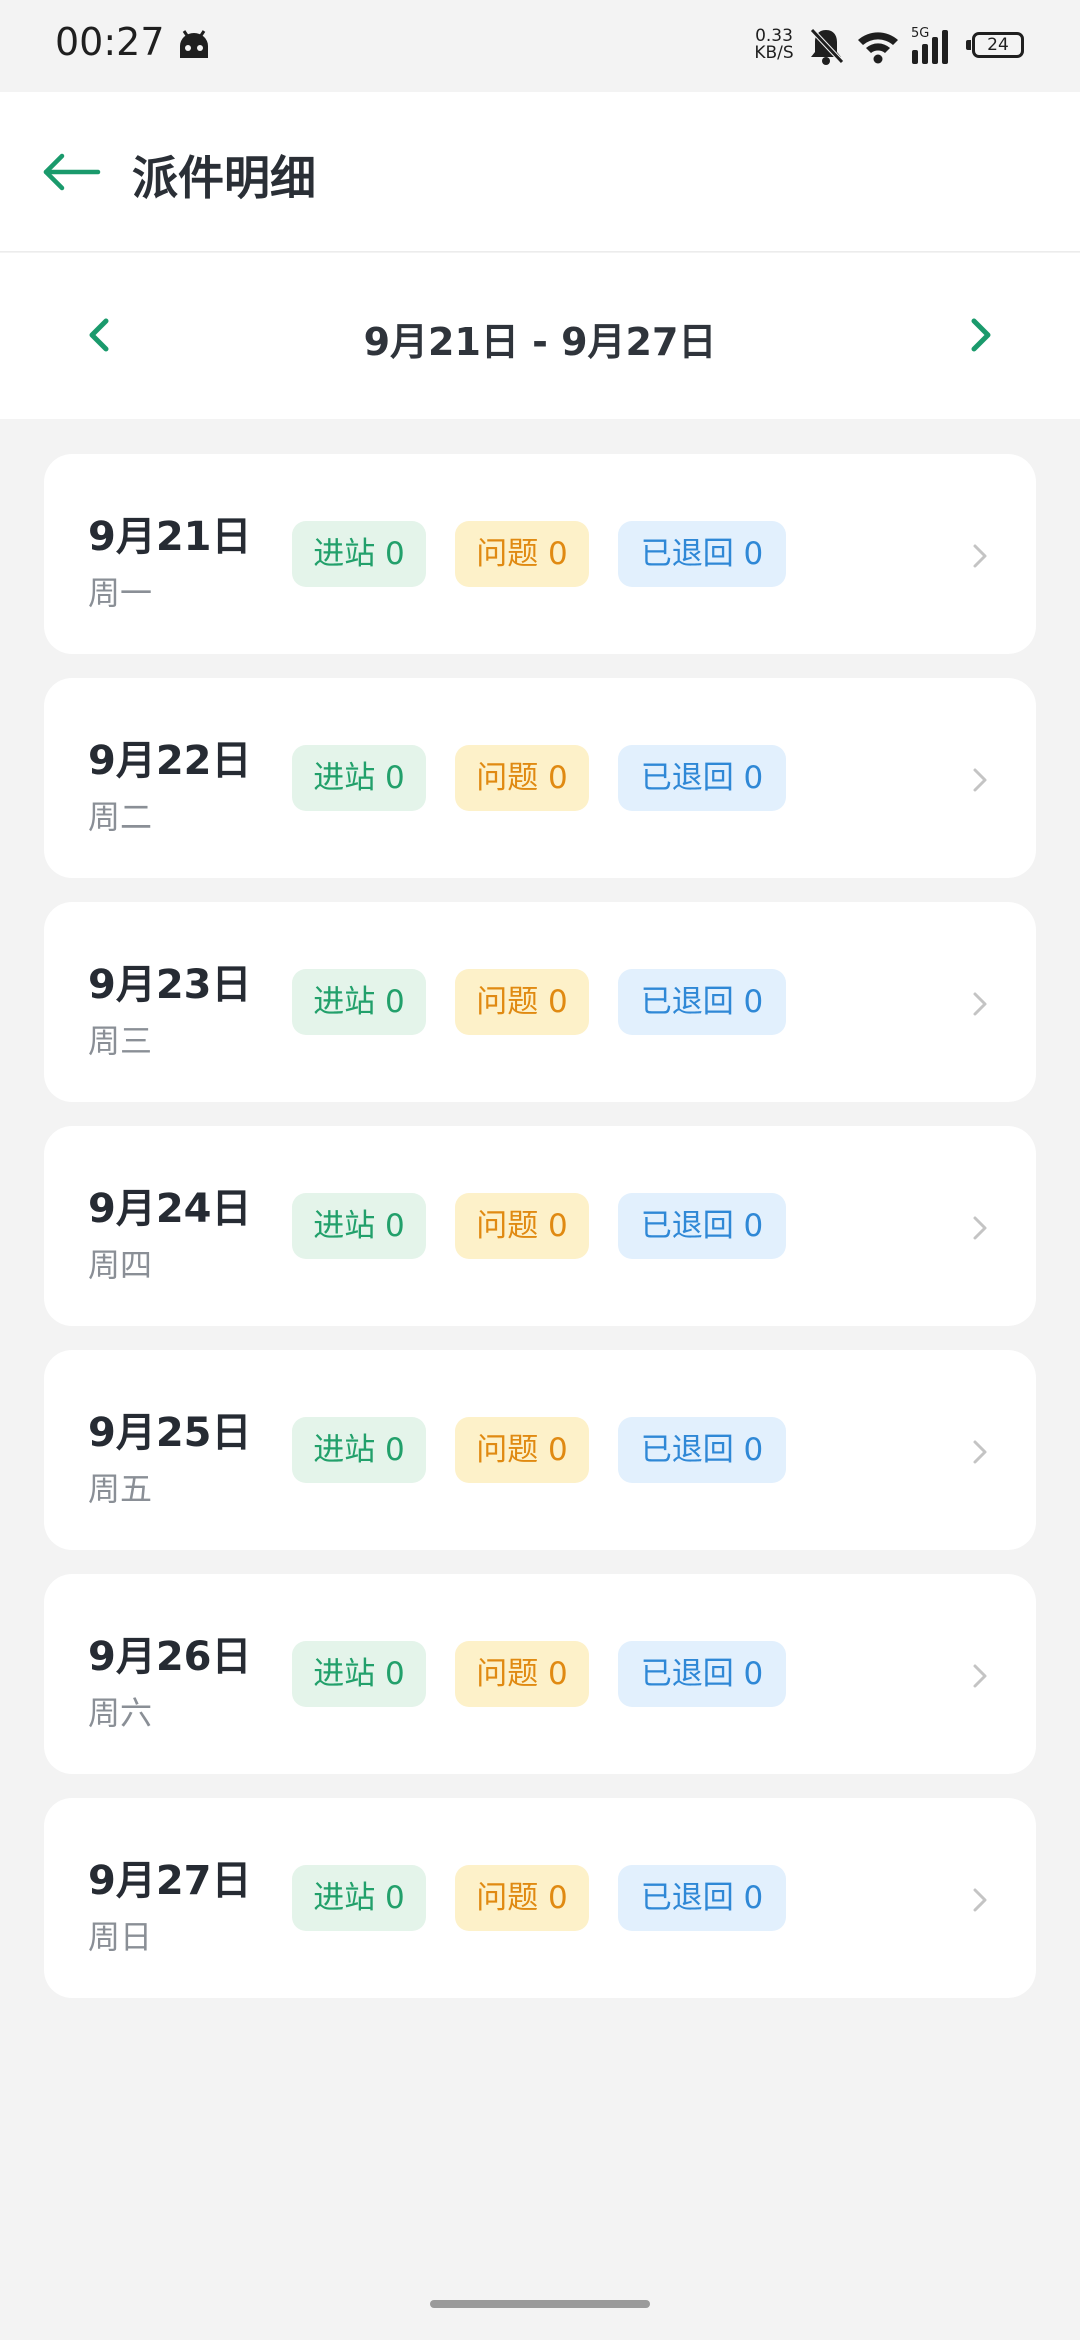 This screenshot has height=2340, width=1080. What do you see at coordinates (540, 2304) in the screenshot?
I see `home-indicator` at bounding box center [540, 2304].